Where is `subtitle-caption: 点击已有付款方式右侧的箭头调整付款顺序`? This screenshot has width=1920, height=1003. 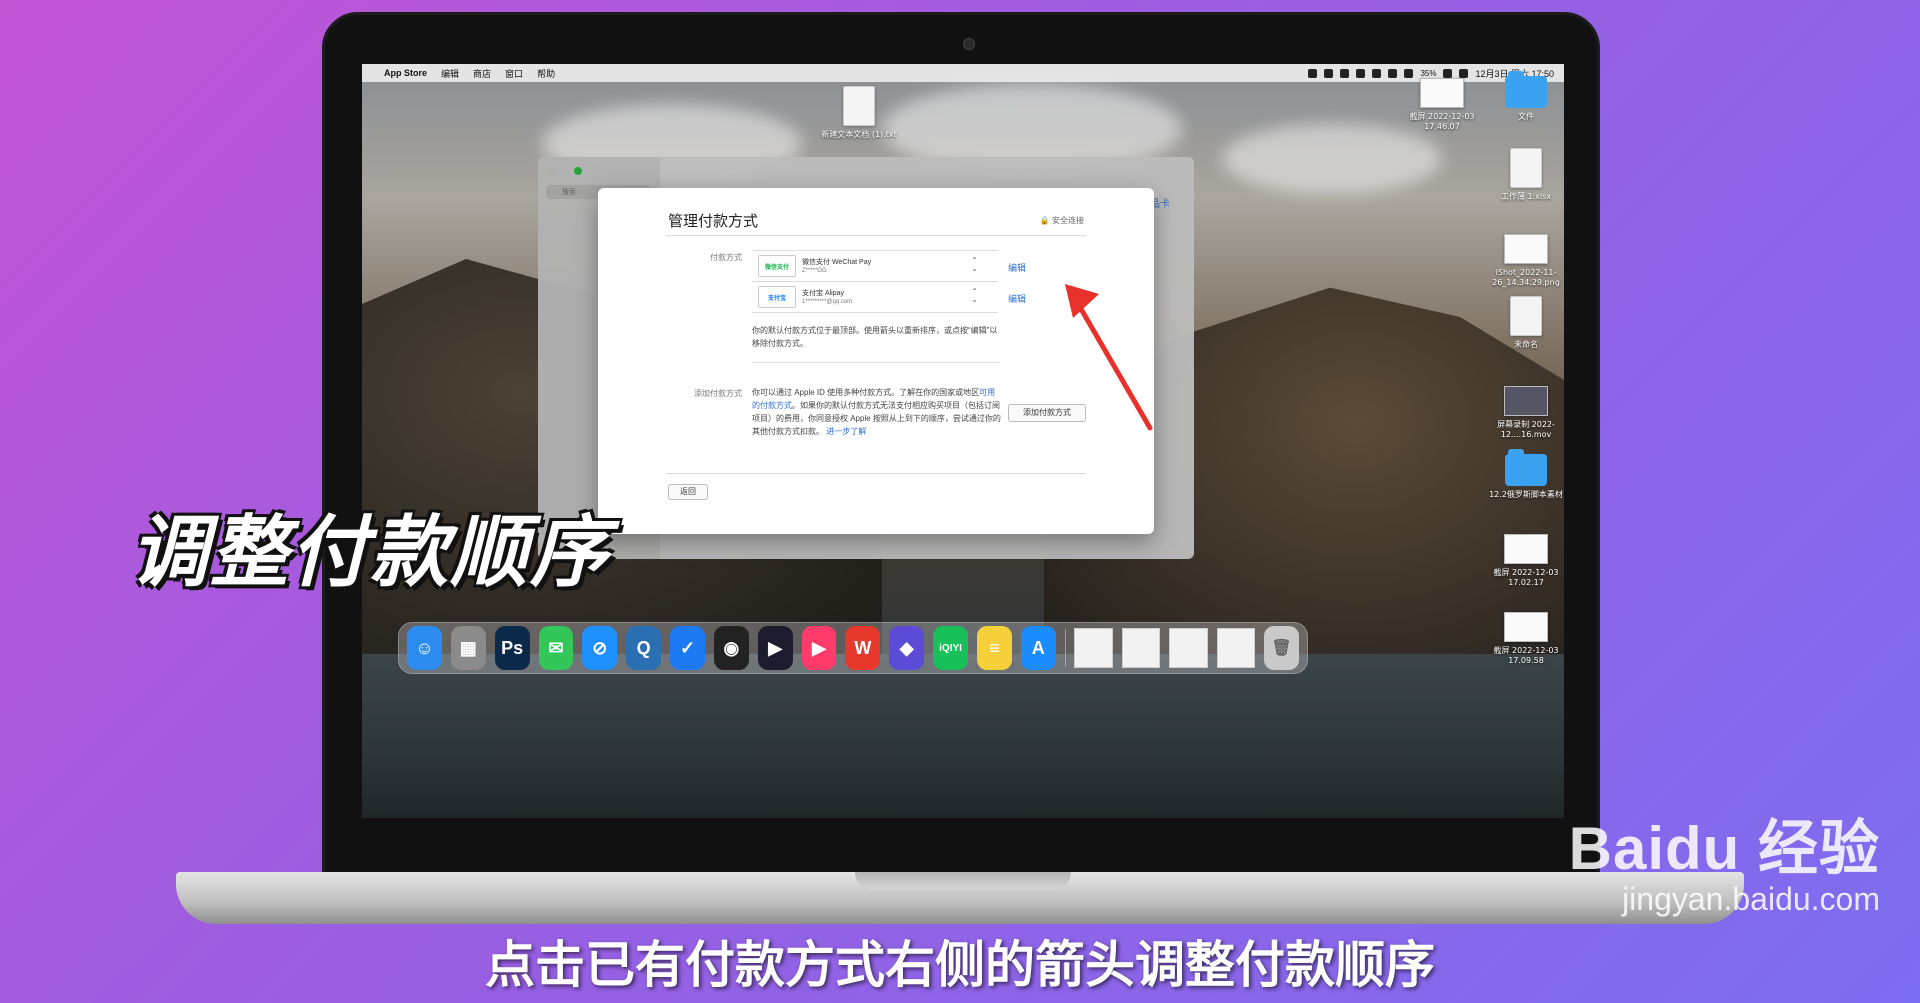 subtitle-caption: 点击已有付款方式右侧的箭头调整付款顺序 is located at coordinates (960, 965).